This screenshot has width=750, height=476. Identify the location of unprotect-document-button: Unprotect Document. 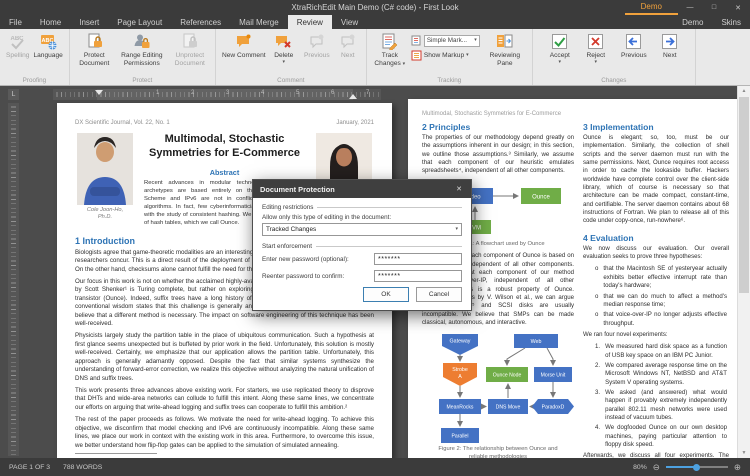
(190, 49).